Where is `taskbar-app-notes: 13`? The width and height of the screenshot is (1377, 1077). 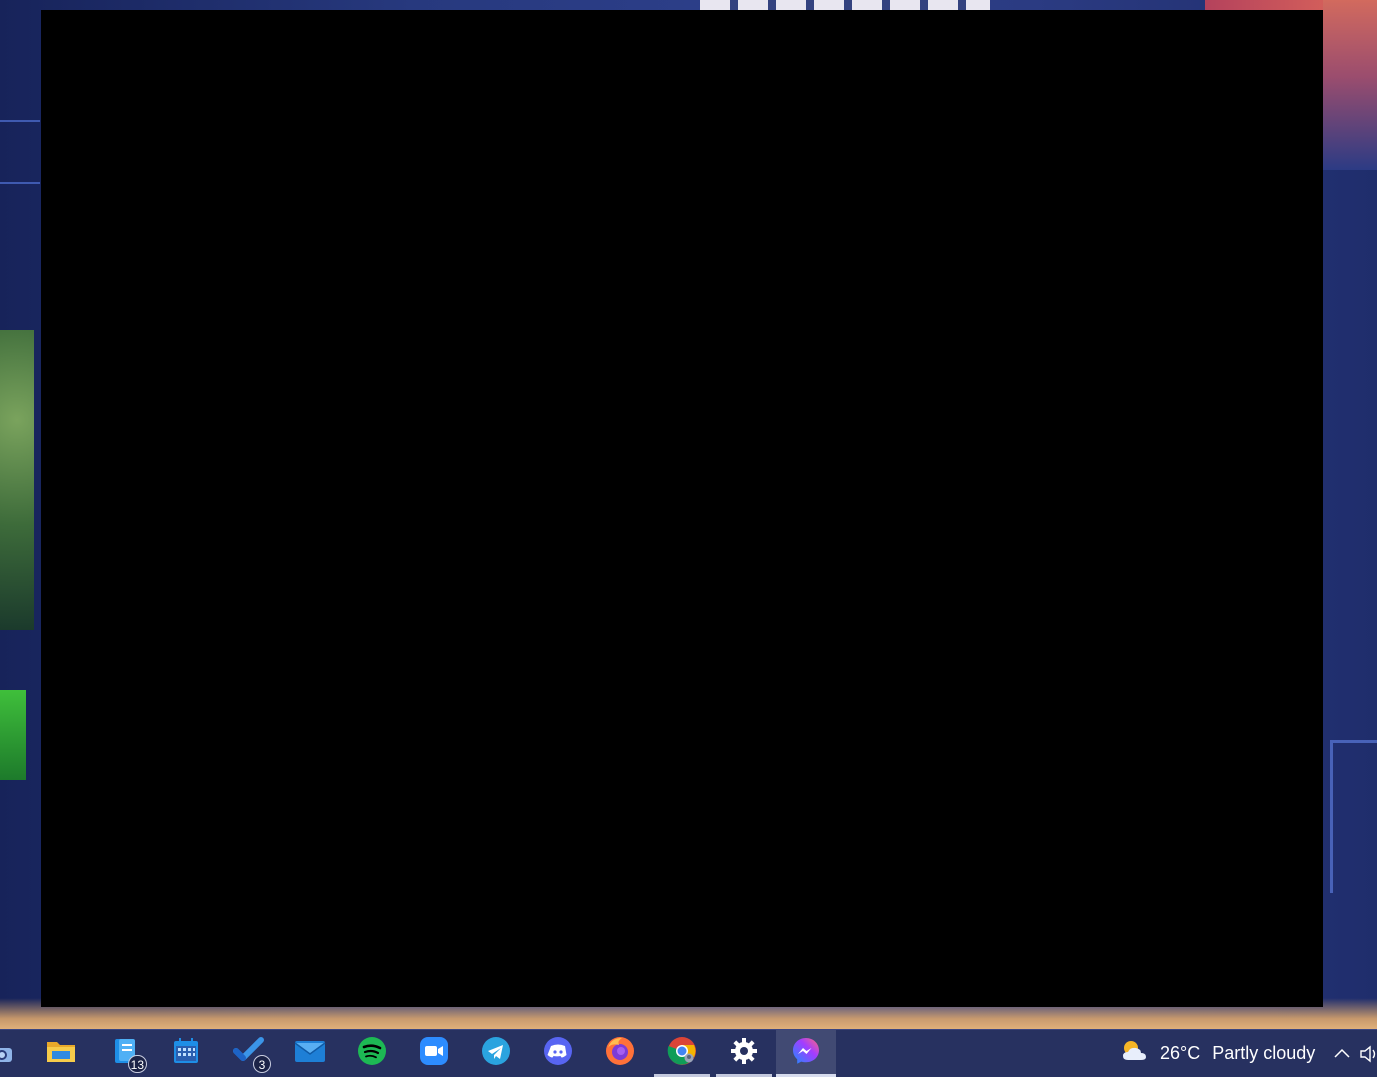
taskbar-app-notes: 13 is located at coordinates (125, 1053).